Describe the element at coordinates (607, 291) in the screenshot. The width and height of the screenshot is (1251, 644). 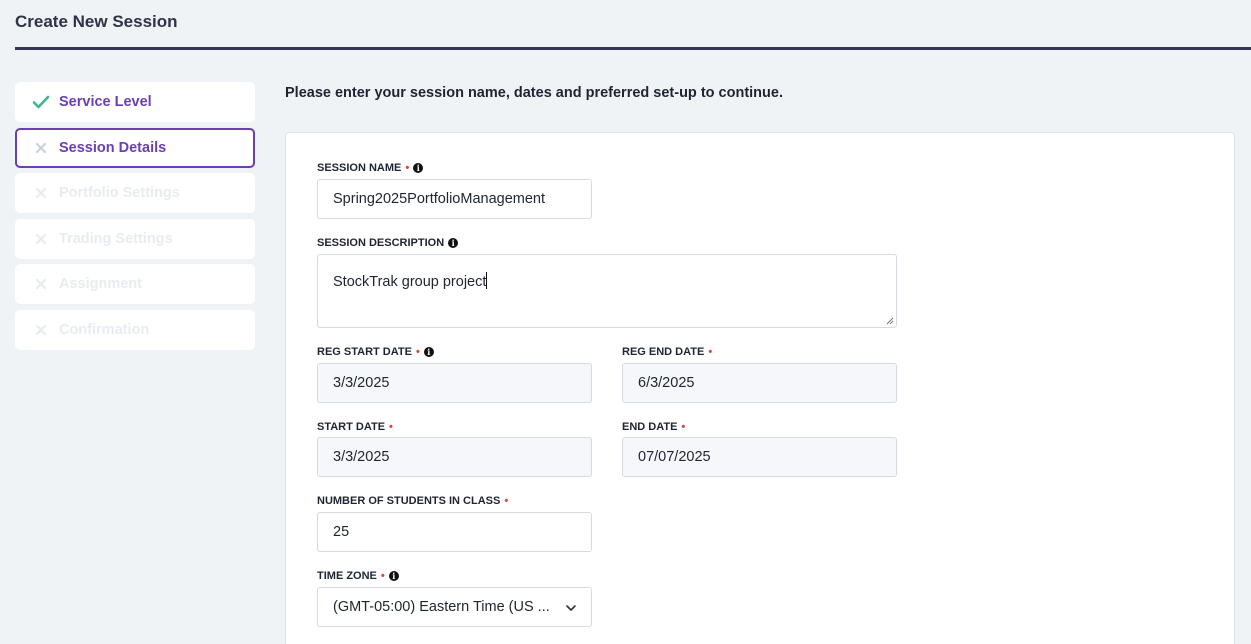
I see `session-description-textarea: StockTrak group project` at that location.